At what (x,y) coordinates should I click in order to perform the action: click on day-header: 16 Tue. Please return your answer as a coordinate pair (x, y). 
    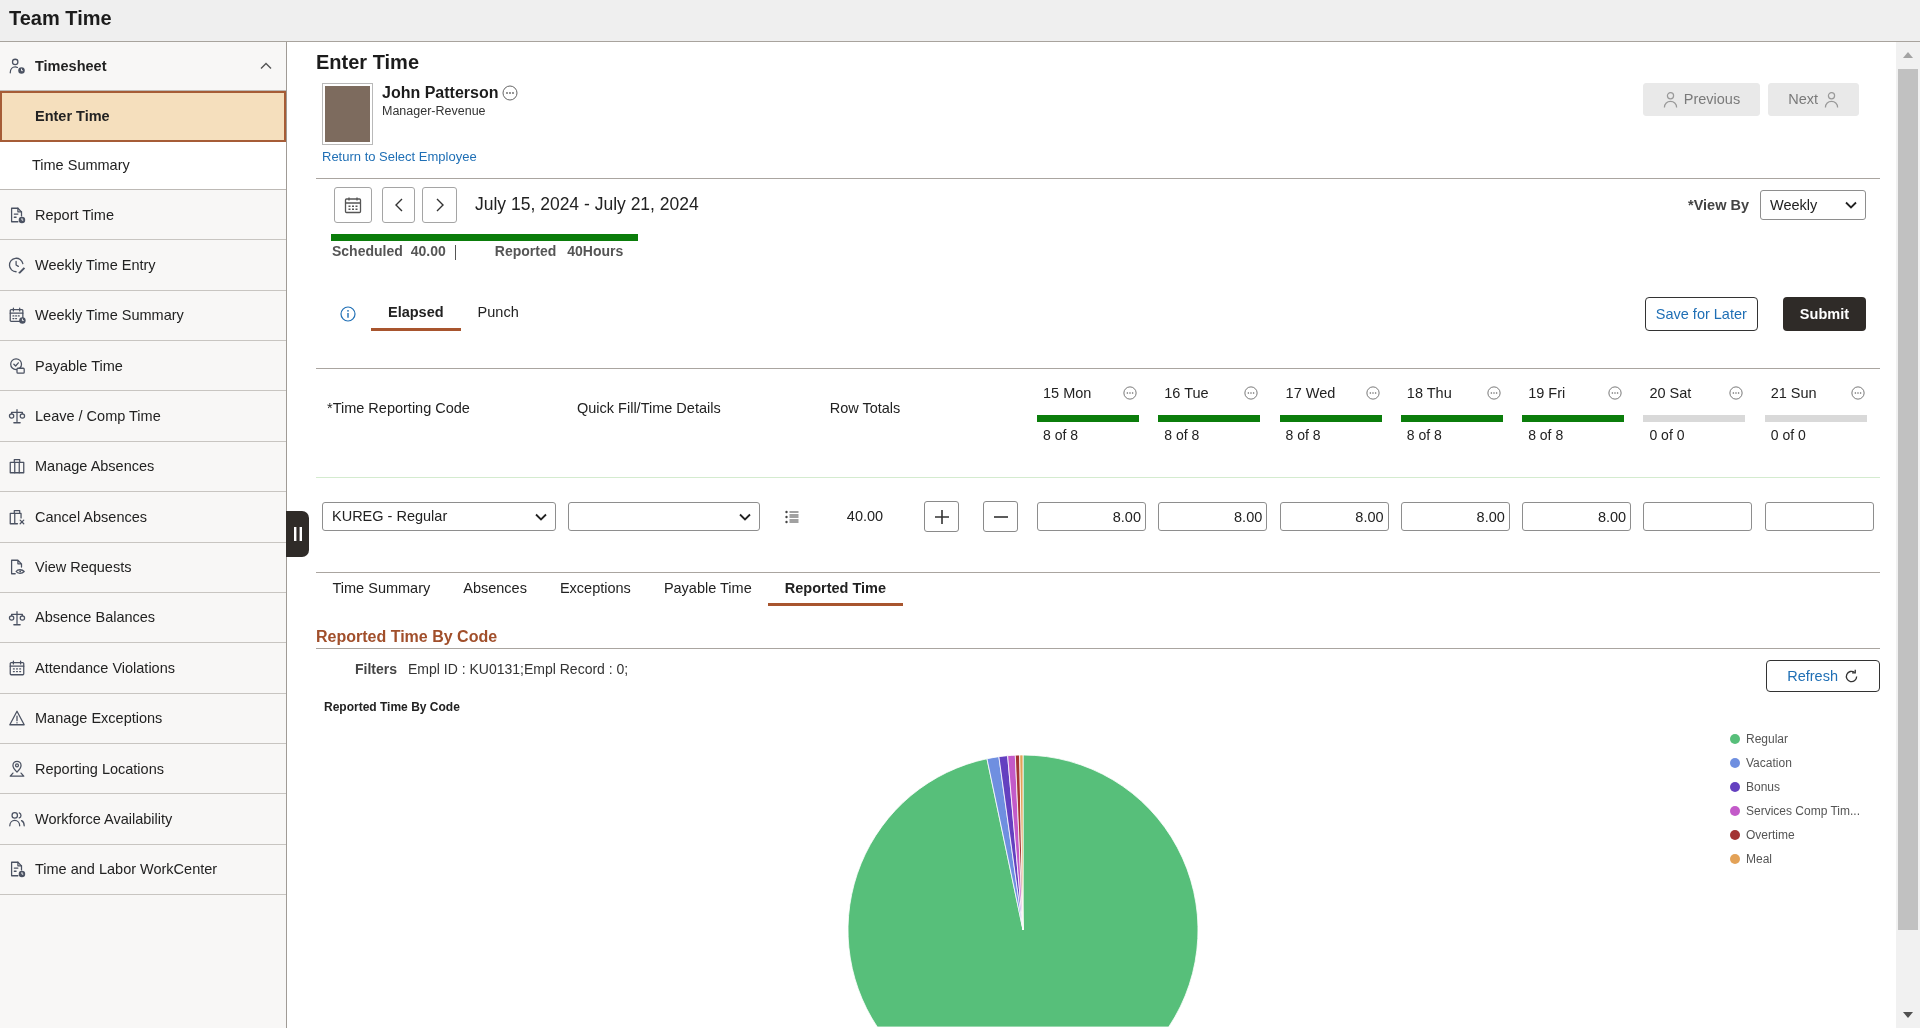
    Looking at the image, I should click on (1186, 393).